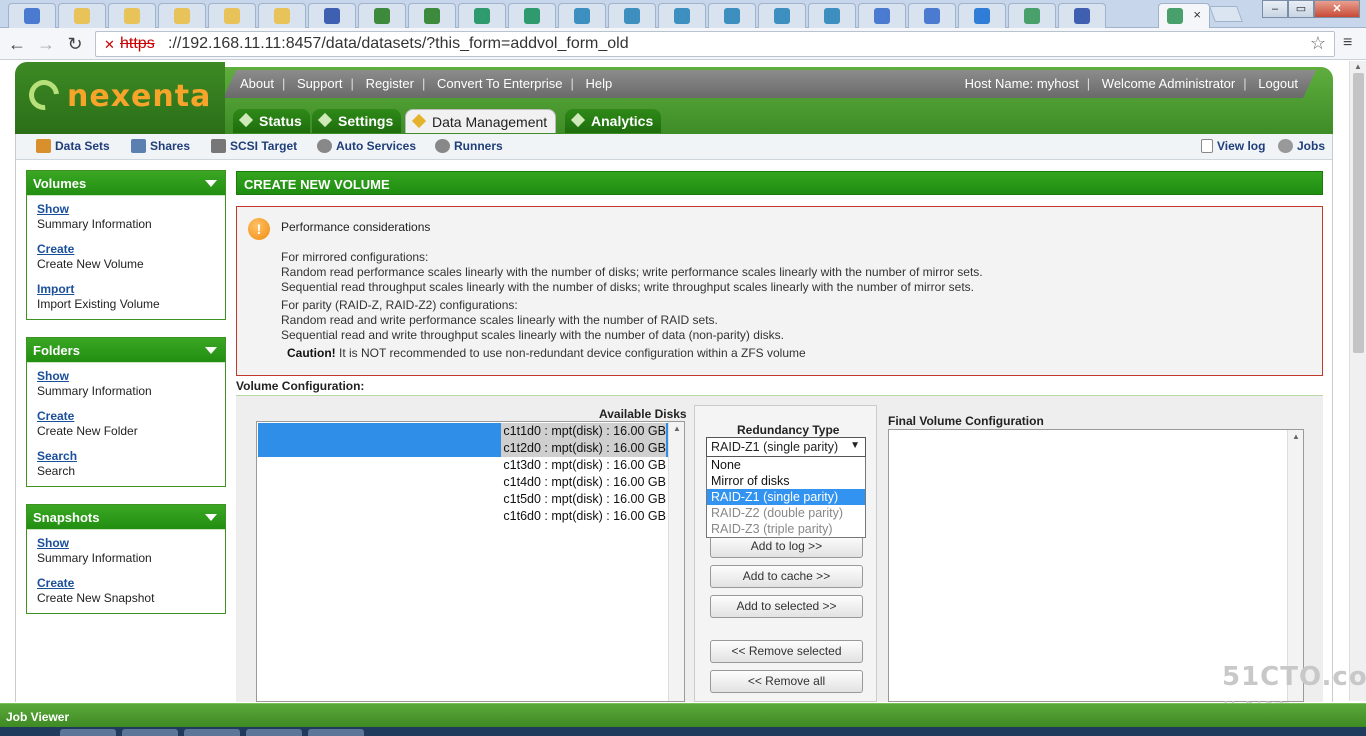 Image resolution: width=1366 pixels, height=736 pixels. Describe the element at coordinates (126, 289) in the screenshot. I see `volumes-import-link: Import` at that location.